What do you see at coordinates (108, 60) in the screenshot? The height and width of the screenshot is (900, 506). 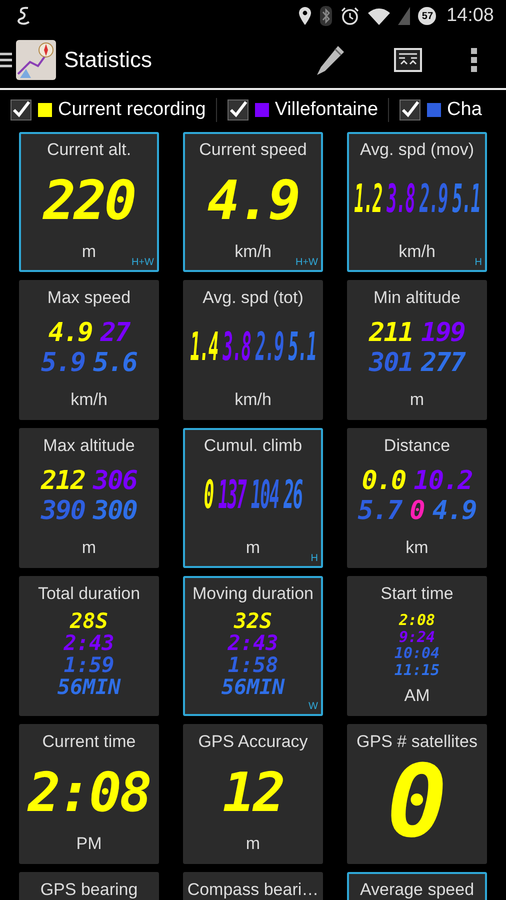 I see `screen-title: Statistics` at bounding box center [108, 60].